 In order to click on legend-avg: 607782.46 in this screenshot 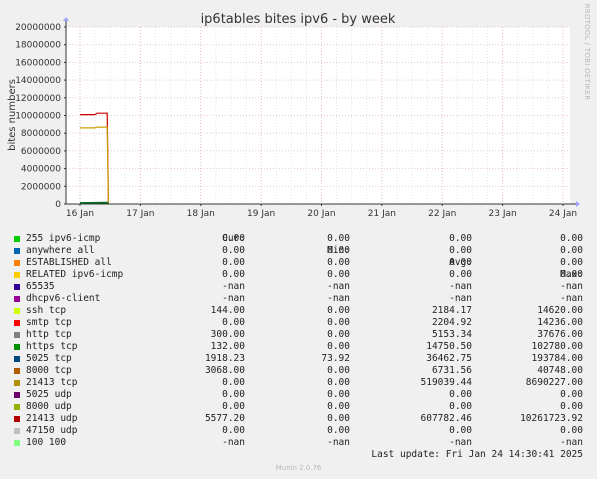, I will do `click(446, 418)`.